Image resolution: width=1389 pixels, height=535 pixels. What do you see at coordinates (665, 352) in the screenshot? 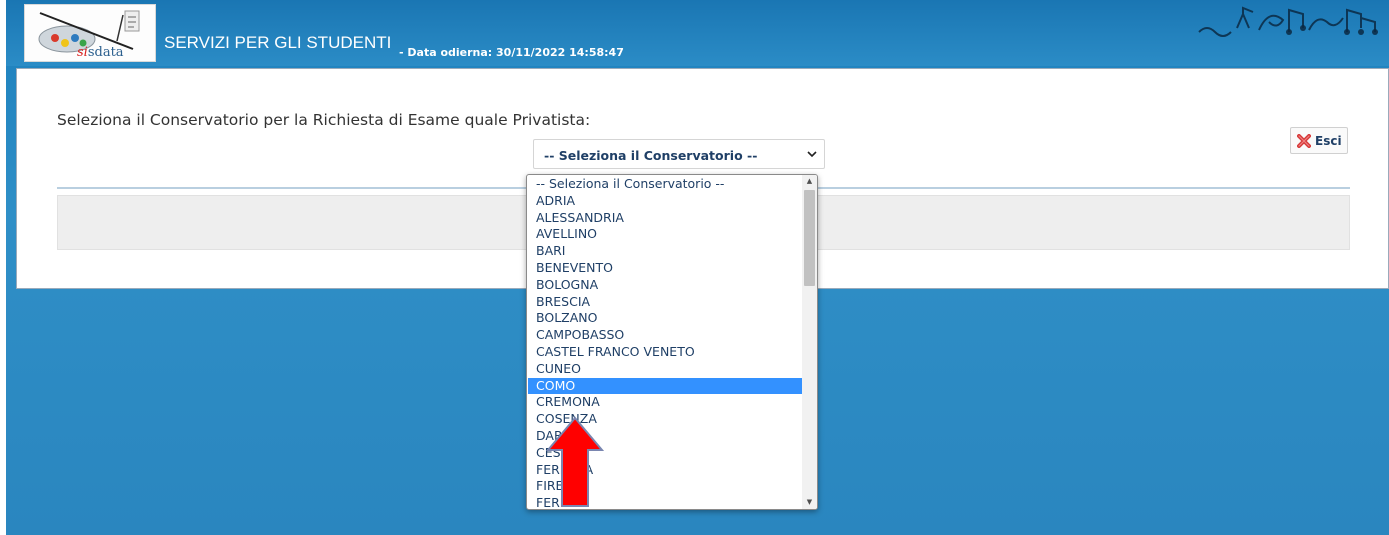
I see `dropdown-option: CASTEL FRANCO VENETO` at bounding box center [665, 352].